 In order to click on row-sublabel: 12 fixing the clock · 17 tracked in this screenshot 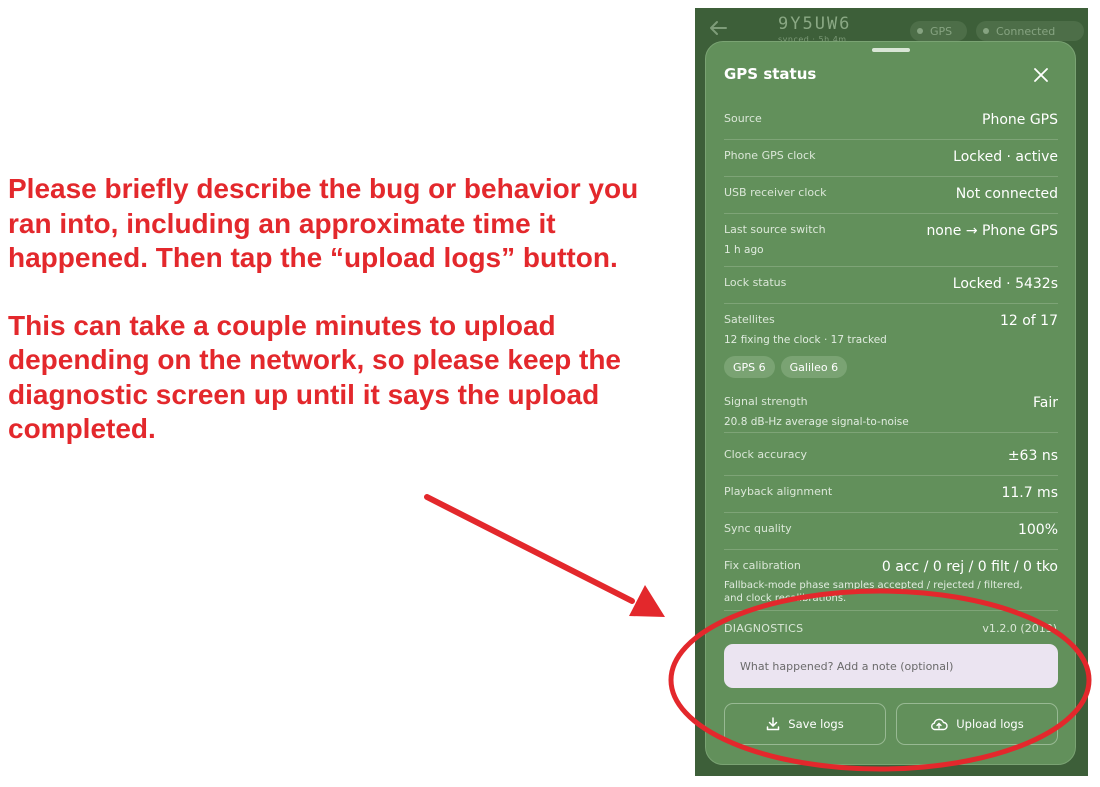, I will do `click(805, 340)`.